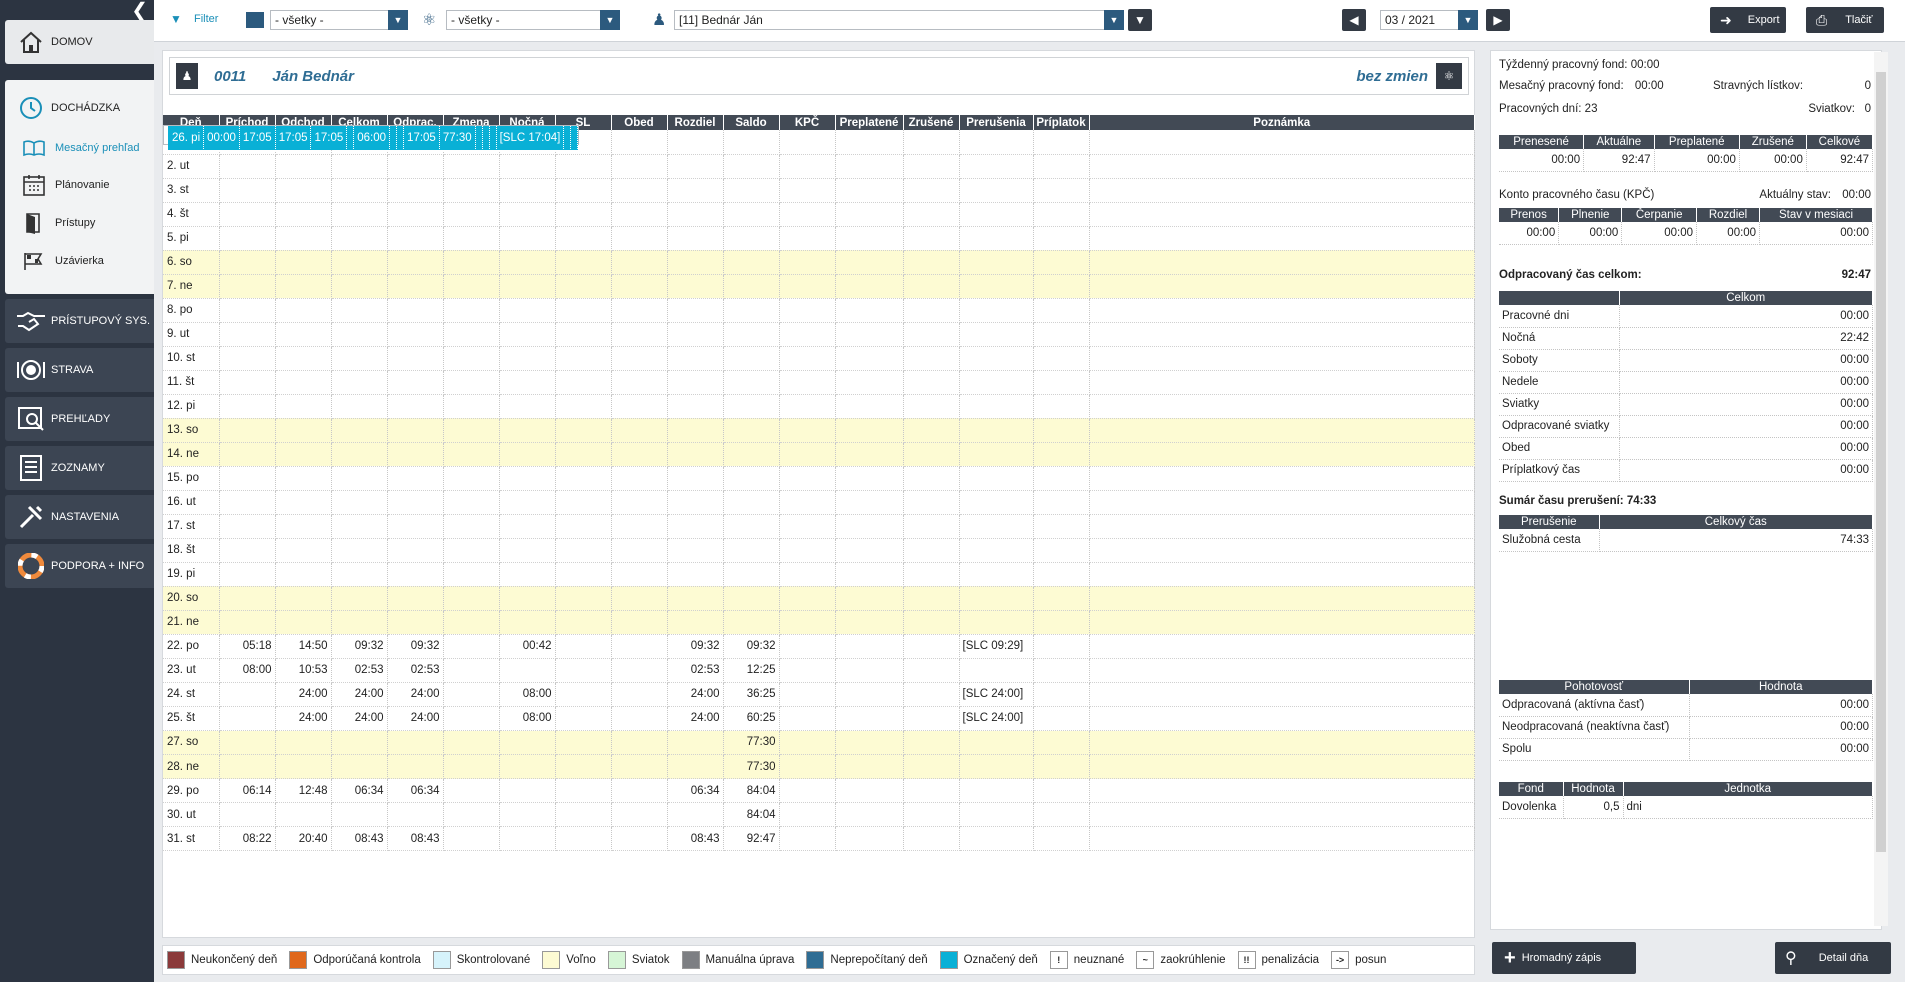 The width and height of the screenshot is (1905, 982). What do you see at coordinates (415, 718) in the screenshot?
I see `table-cell: 24:00` at bounding box center [415, 718].